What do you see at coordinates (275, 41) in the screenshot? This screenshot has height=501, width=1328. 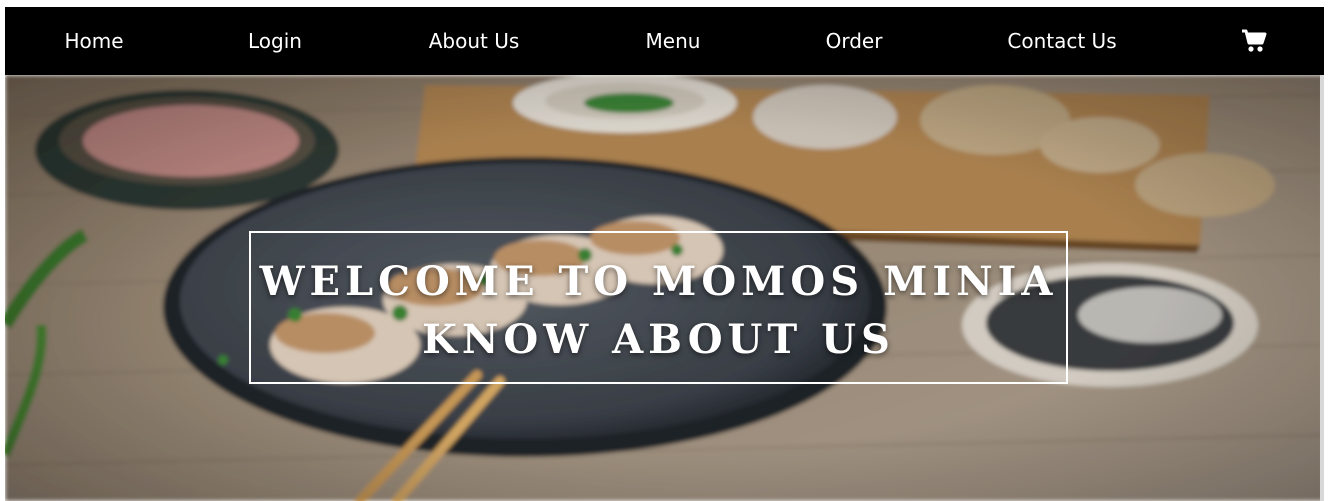 I see `nav-login-link: Login` at bounding box center [275, 41].